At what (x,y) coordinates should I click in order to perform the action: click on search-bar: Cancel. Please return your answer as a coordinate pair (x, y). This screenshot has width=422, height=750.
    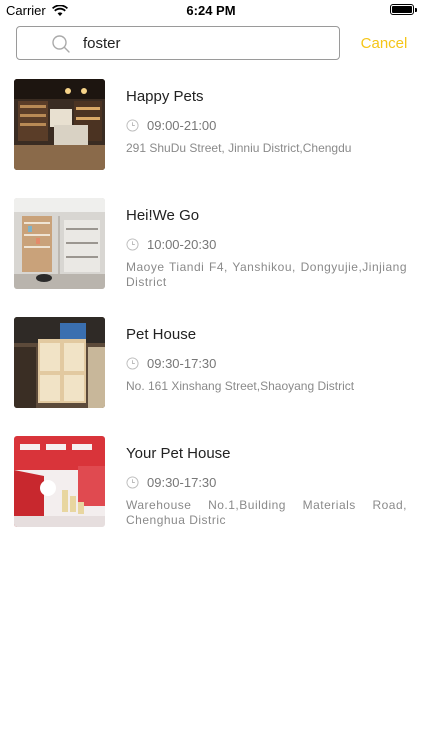
    Looking at the image, I should click on (211, 44).